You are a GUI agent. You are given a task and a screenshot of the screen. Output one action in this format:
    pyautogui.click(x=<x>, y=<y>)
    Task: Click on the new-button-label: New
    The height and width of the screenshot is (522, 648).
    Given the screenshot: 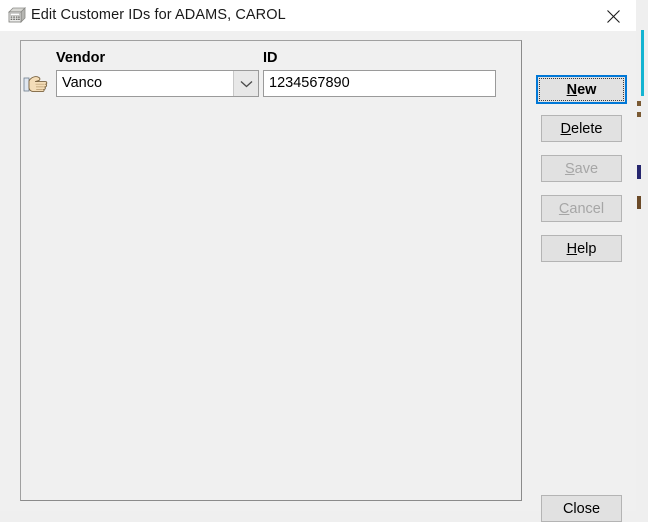 What is the action you would take?
    pyautogui.click(x=582, y=90)
    